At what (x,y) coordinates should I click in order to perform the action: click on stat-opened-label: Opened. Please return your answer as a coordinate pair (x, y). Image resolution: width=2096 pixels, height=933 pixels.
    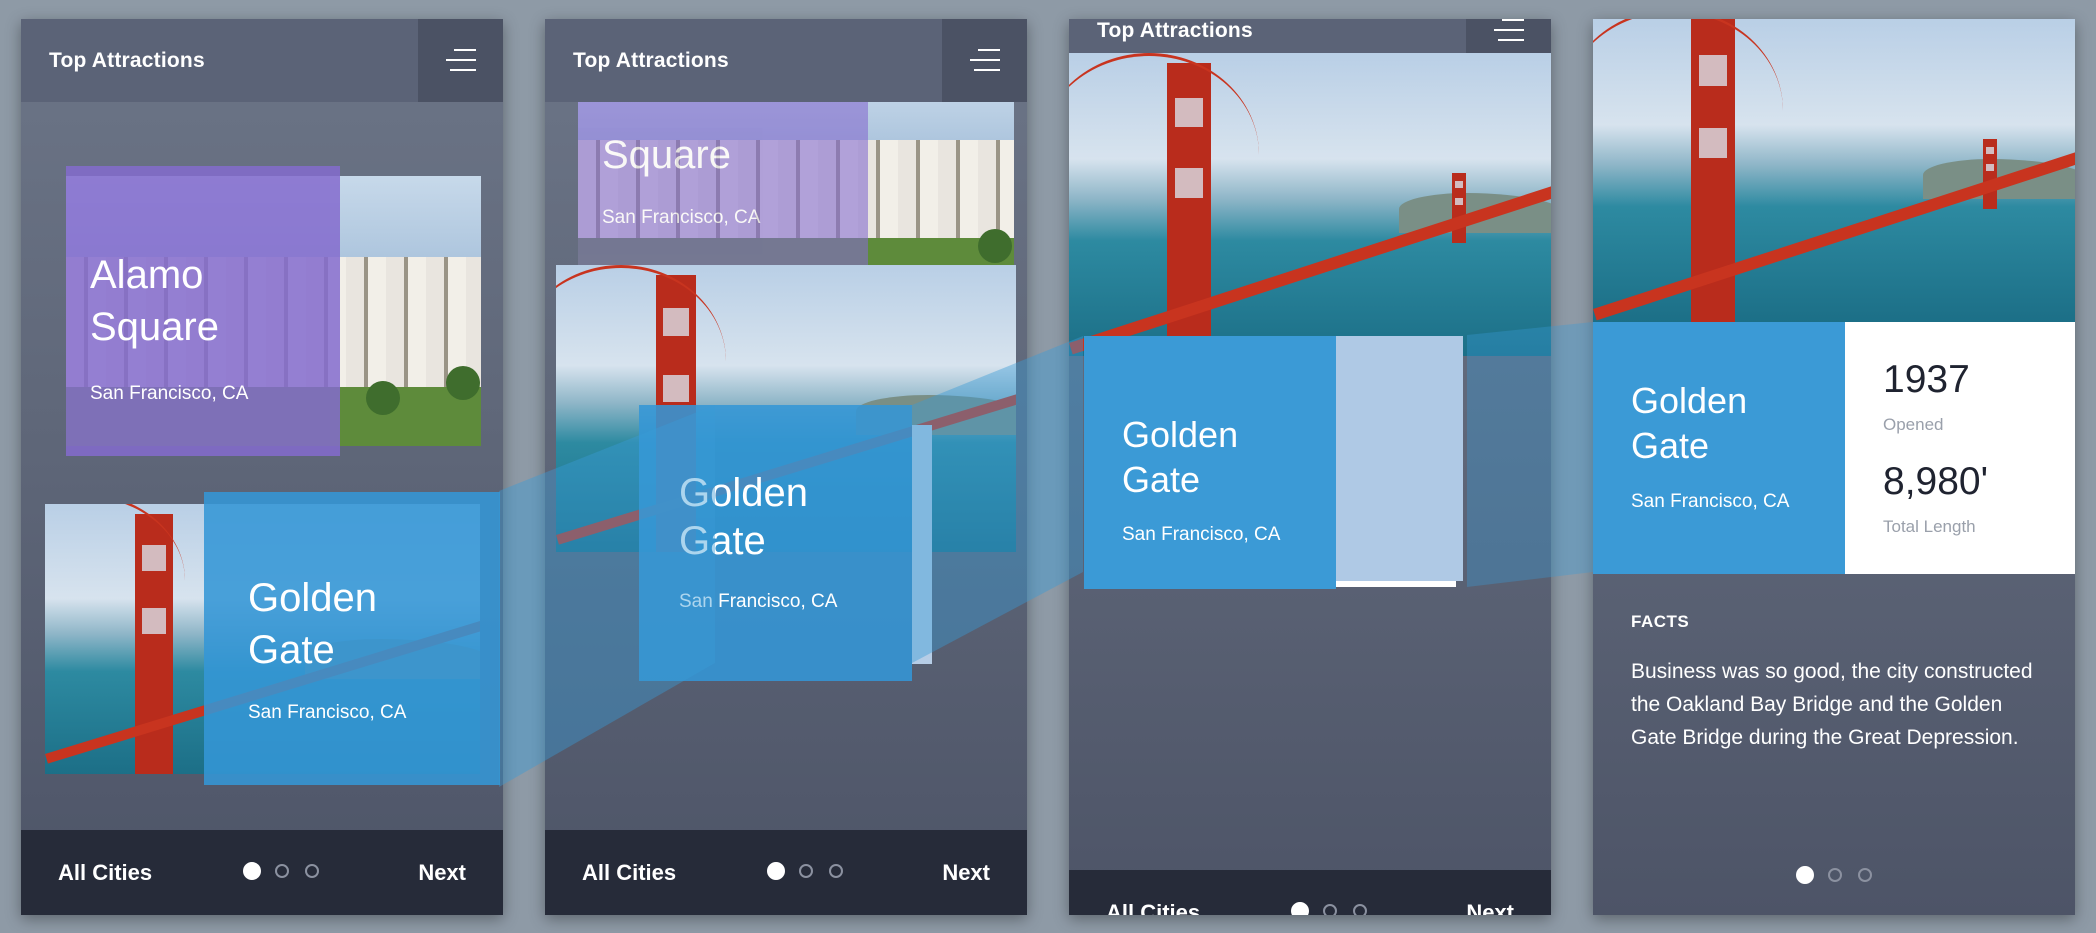
    Looking at the image, I should click on (1913, 424).